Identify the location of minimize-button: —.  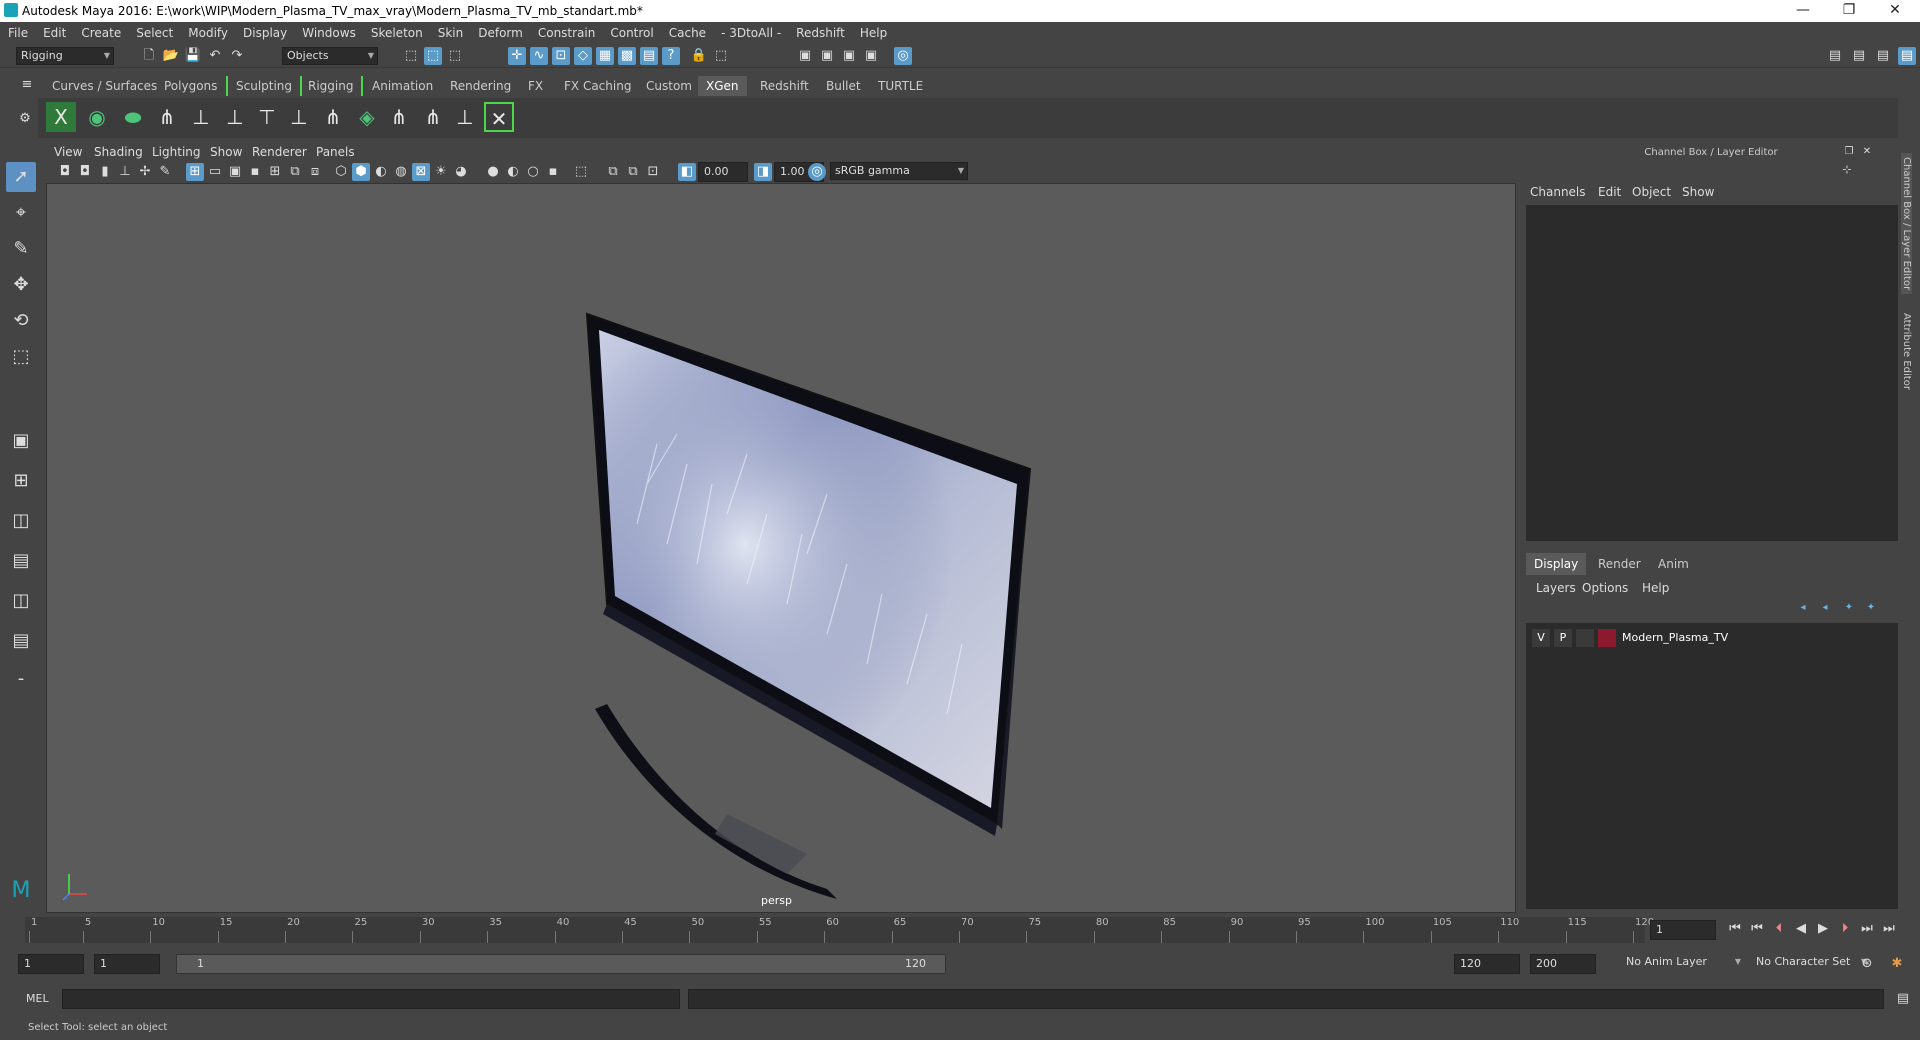
(1803, 11).